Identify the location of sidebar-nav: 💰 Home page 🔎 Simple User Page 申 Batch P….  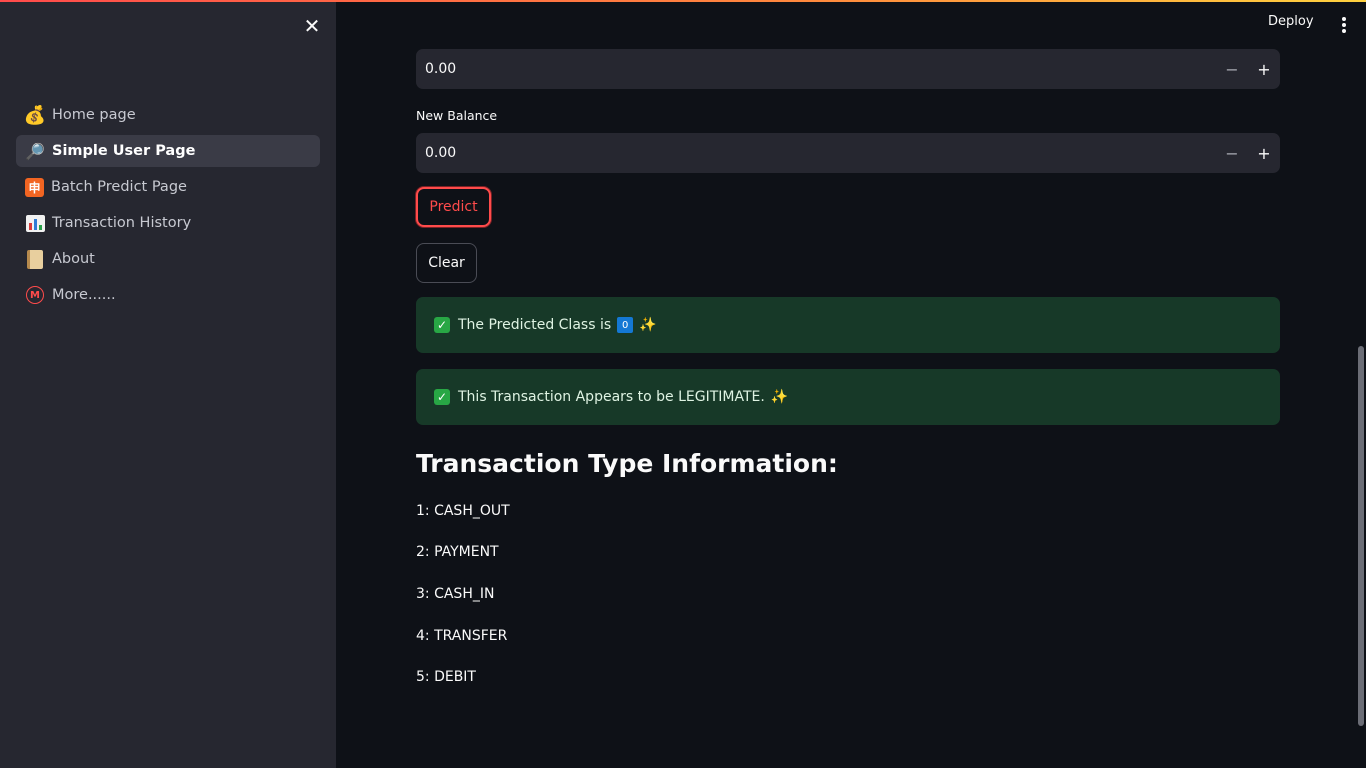
(168, 207).